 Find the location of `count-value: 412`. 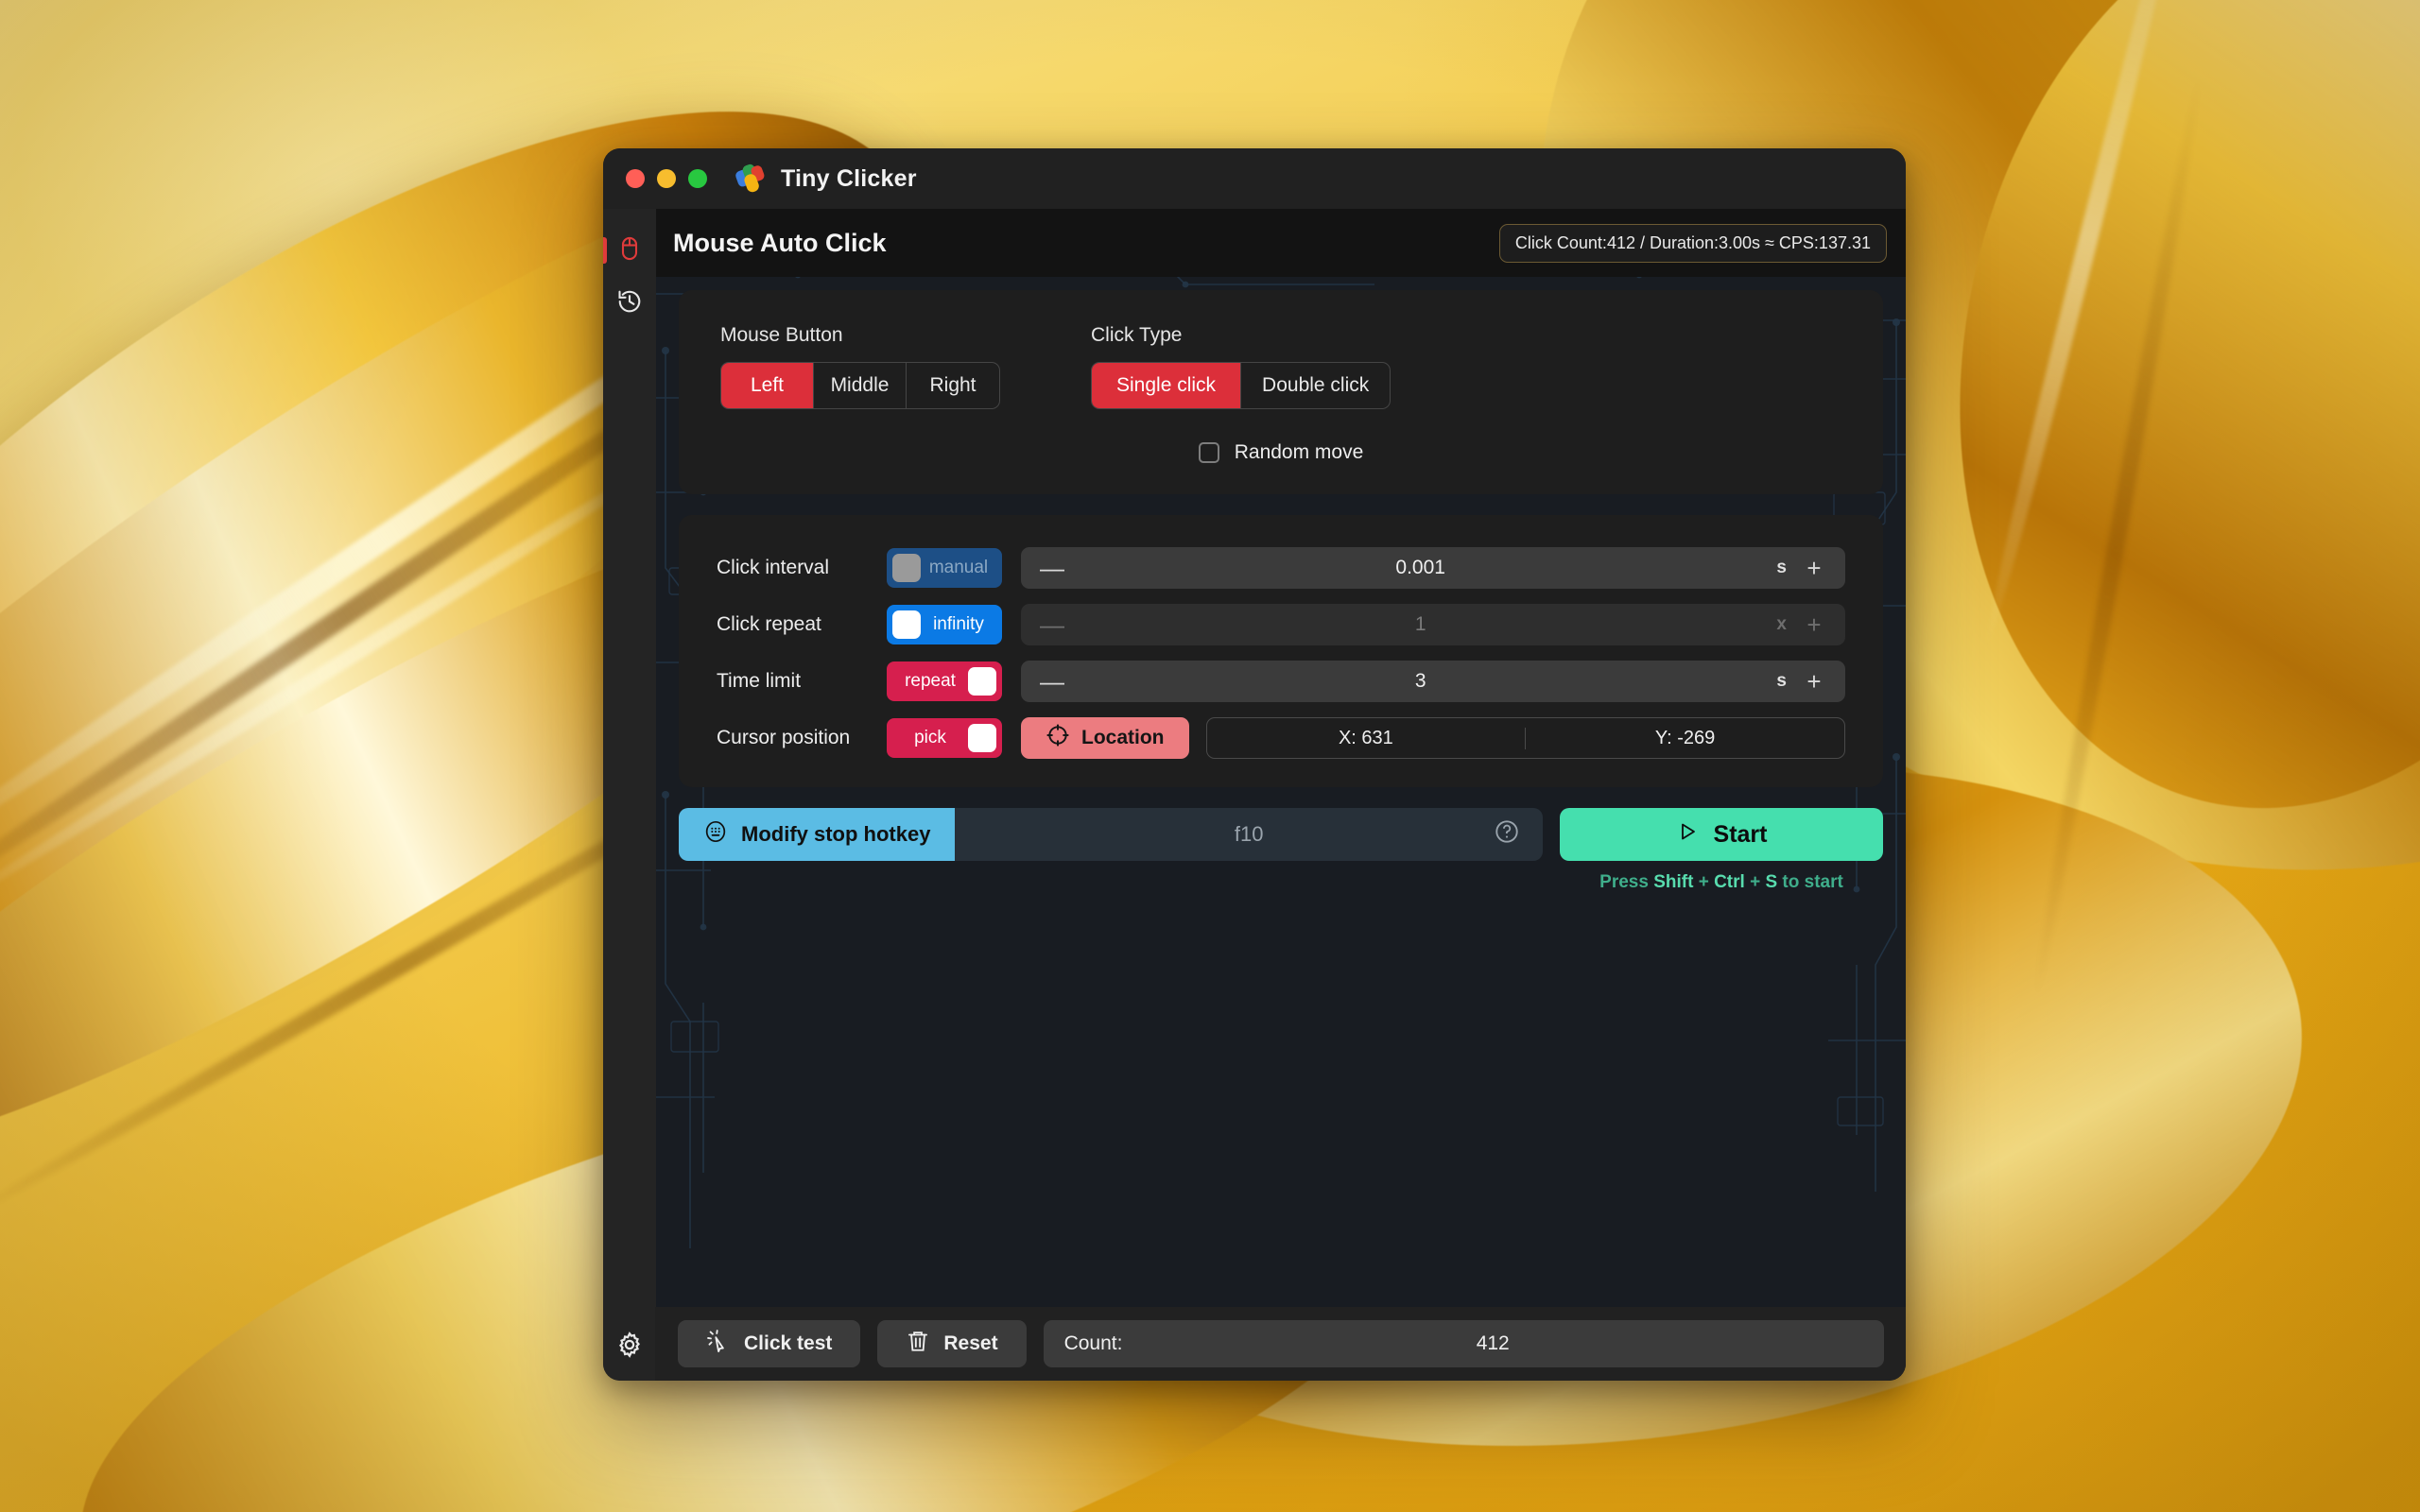

count-value: 412 is located at coordinates (1493, 1343).